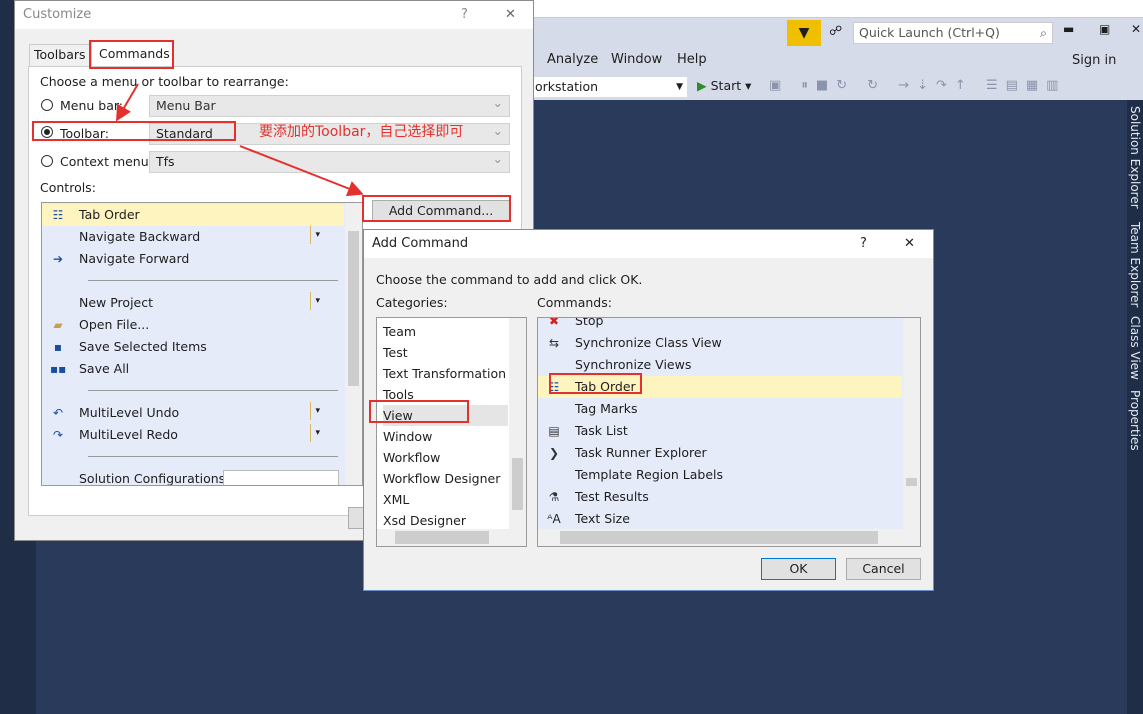  I want to click on annotation-arrows, so click(239, 140).